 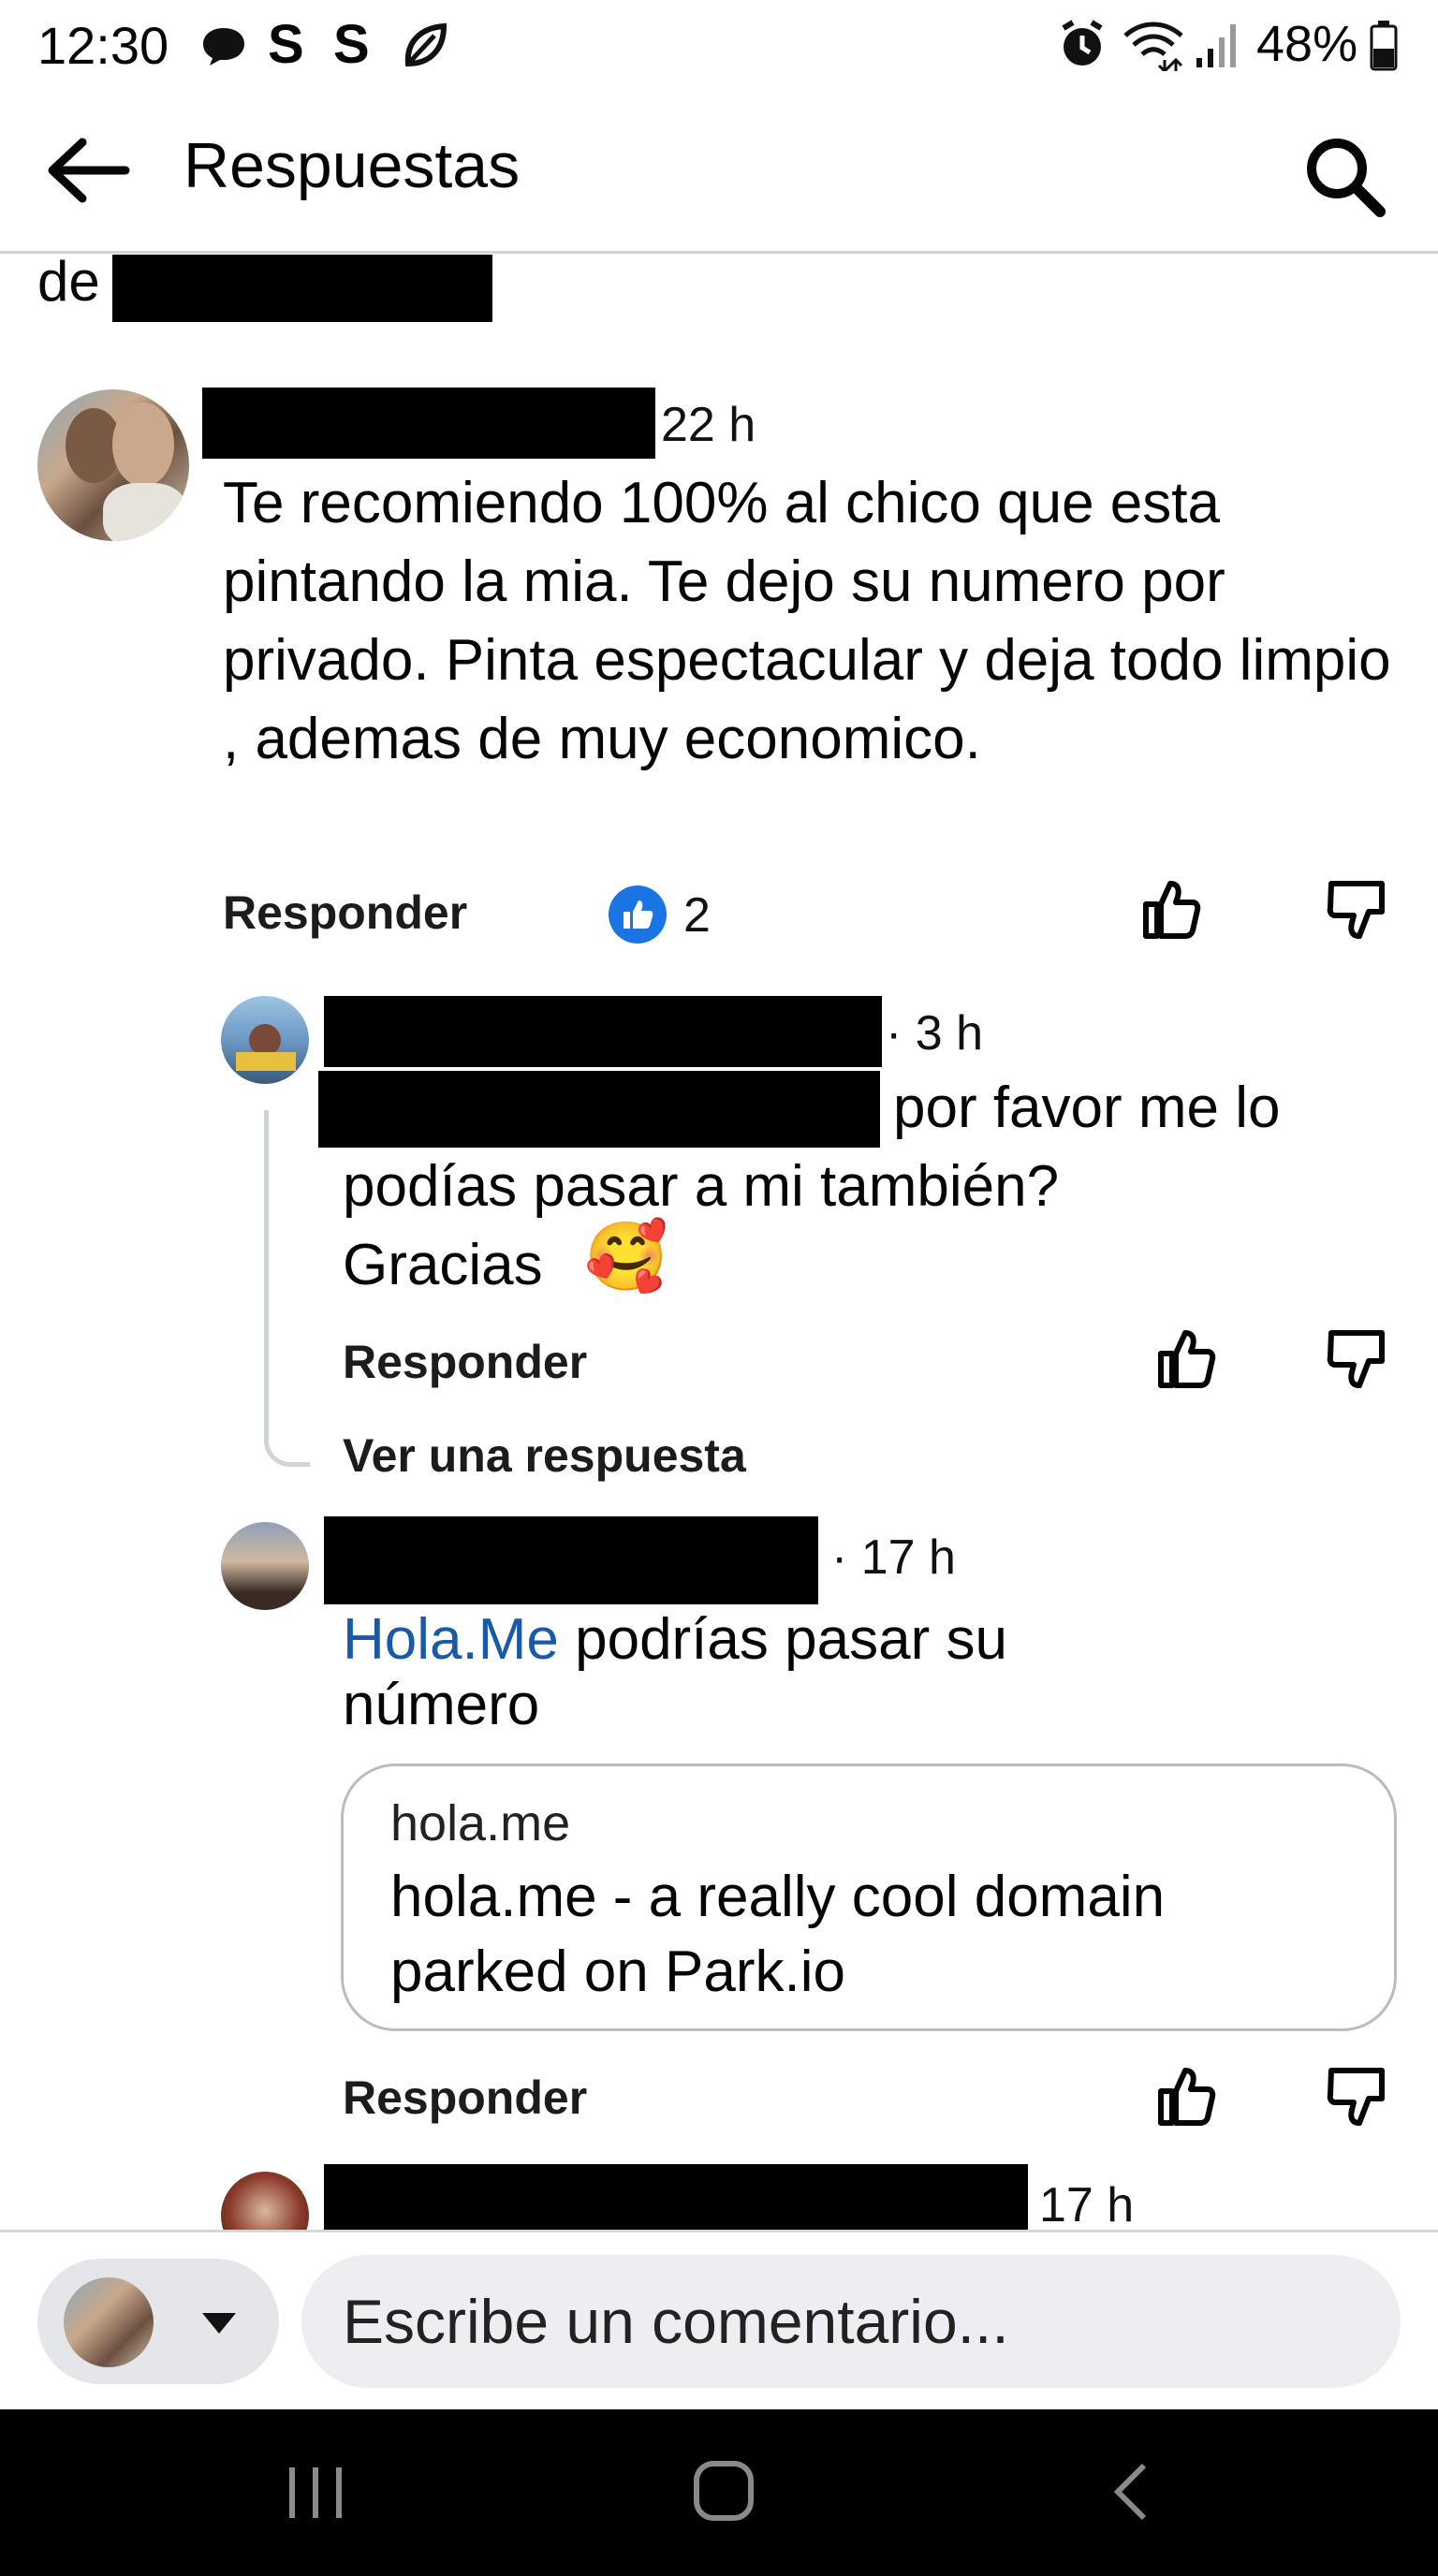 What do you see at coordinates (544, 1455) in the screenshot?
I see `view-replies-link: Ver una respuesta` at bounding box center [544, 1455].